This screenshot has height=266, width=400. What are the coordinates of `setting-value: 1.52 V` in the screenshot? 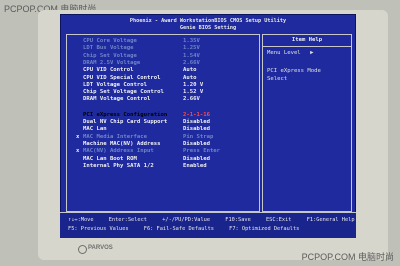 It's located at (193, 92).